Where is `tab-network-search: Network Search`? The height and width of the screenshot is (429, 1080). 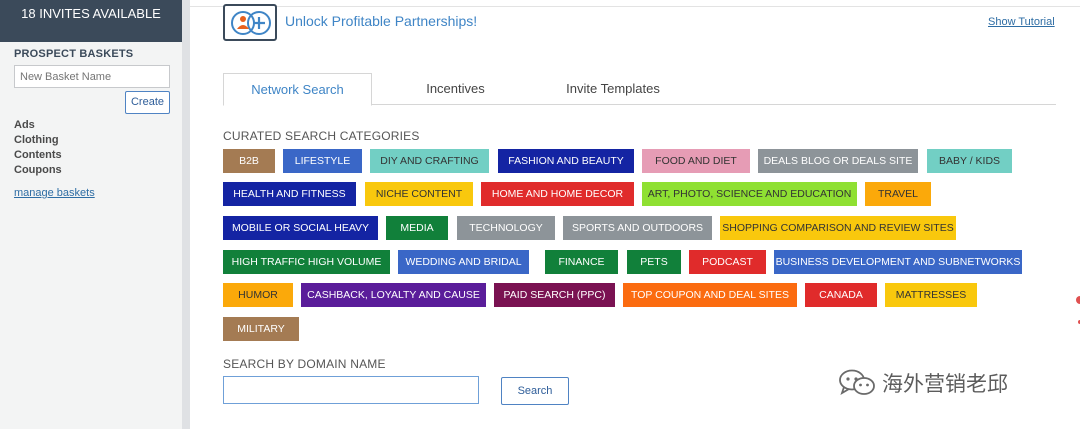
tab-network-search: Network Search is located at coordinates (297, 89).